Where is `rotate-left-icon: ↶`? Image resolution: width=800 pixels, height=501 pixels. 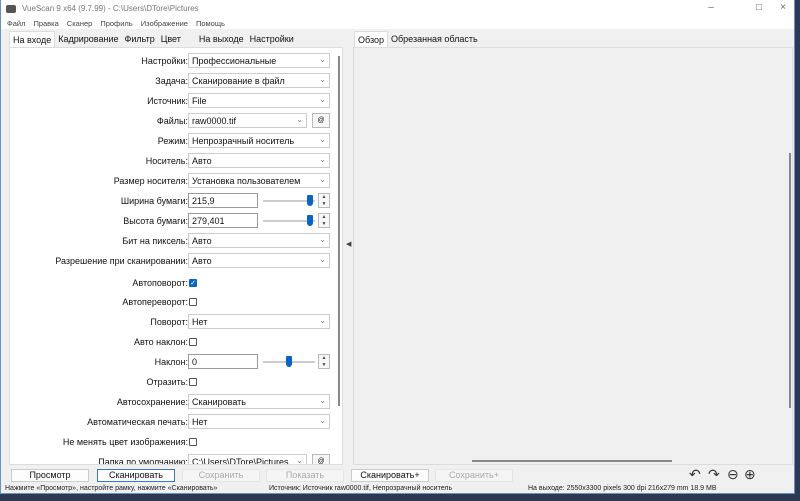 rotate-left-icon: ↶ is located at coordinates (695, 474).